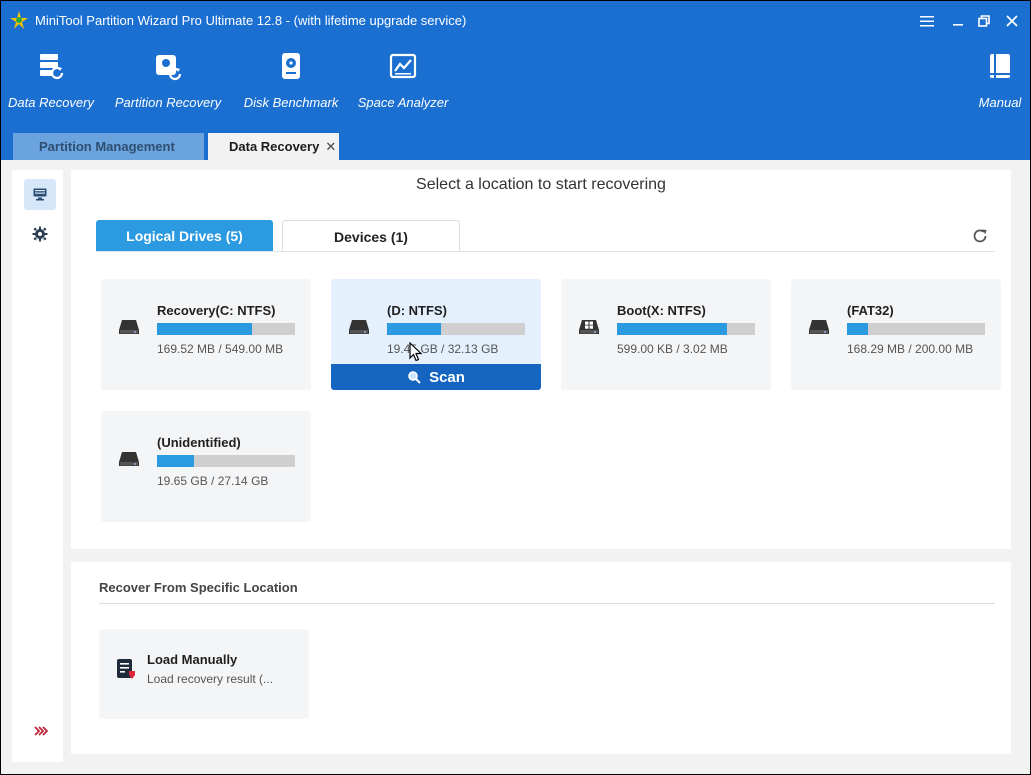  Describe the element at coordinates (192, 659) in the screenshot. I see `load-manually-title: Load Manually` at that location.